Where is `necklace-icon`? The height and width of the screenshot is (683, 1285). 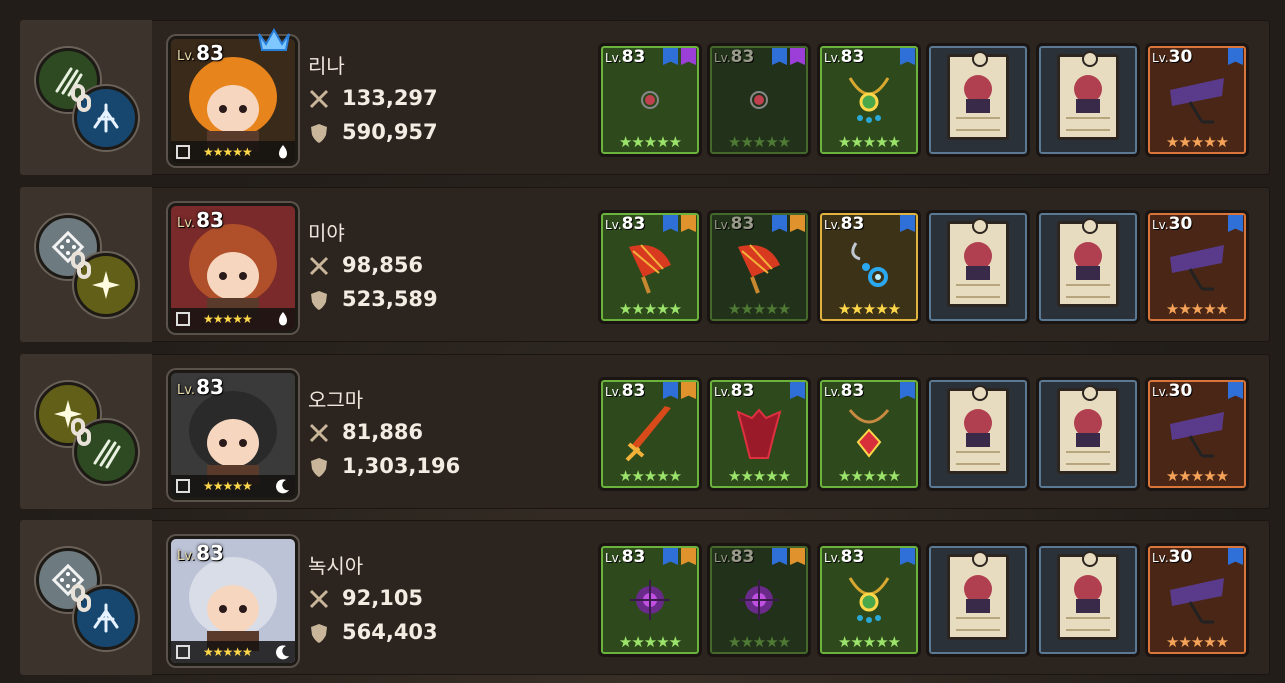
necklace-icon is located at coordinates (869, 599).